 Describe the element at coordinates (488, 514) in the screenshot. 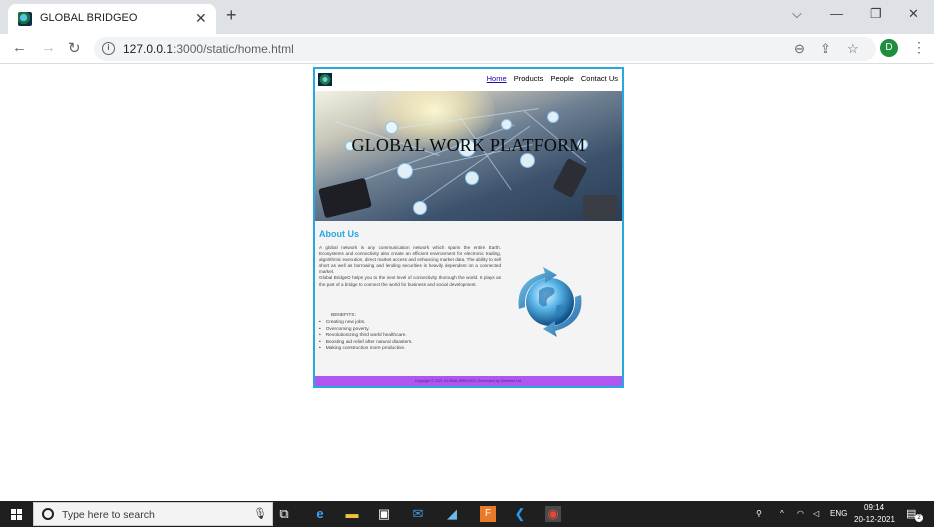

I see `office-app-icon: F` at that location.